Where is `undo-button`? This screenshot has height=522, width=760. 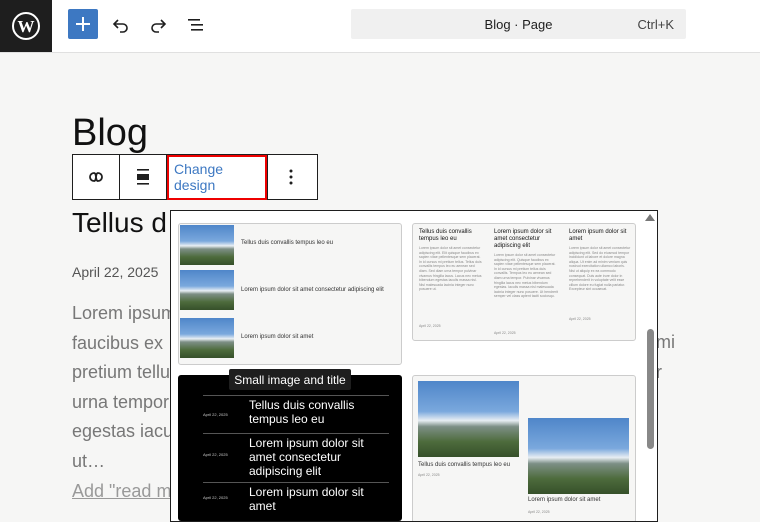 undo-button is located at coordinates (121, 25).